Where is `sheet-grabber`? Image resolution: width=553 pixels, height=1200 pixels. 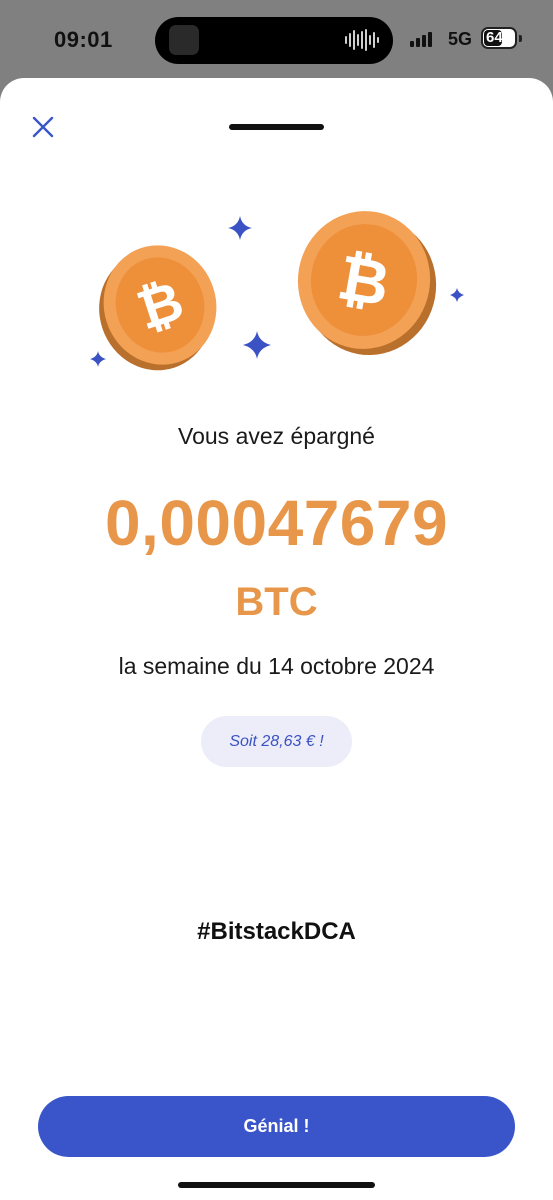 sheet-grabber is located at coordinates (276, 127).